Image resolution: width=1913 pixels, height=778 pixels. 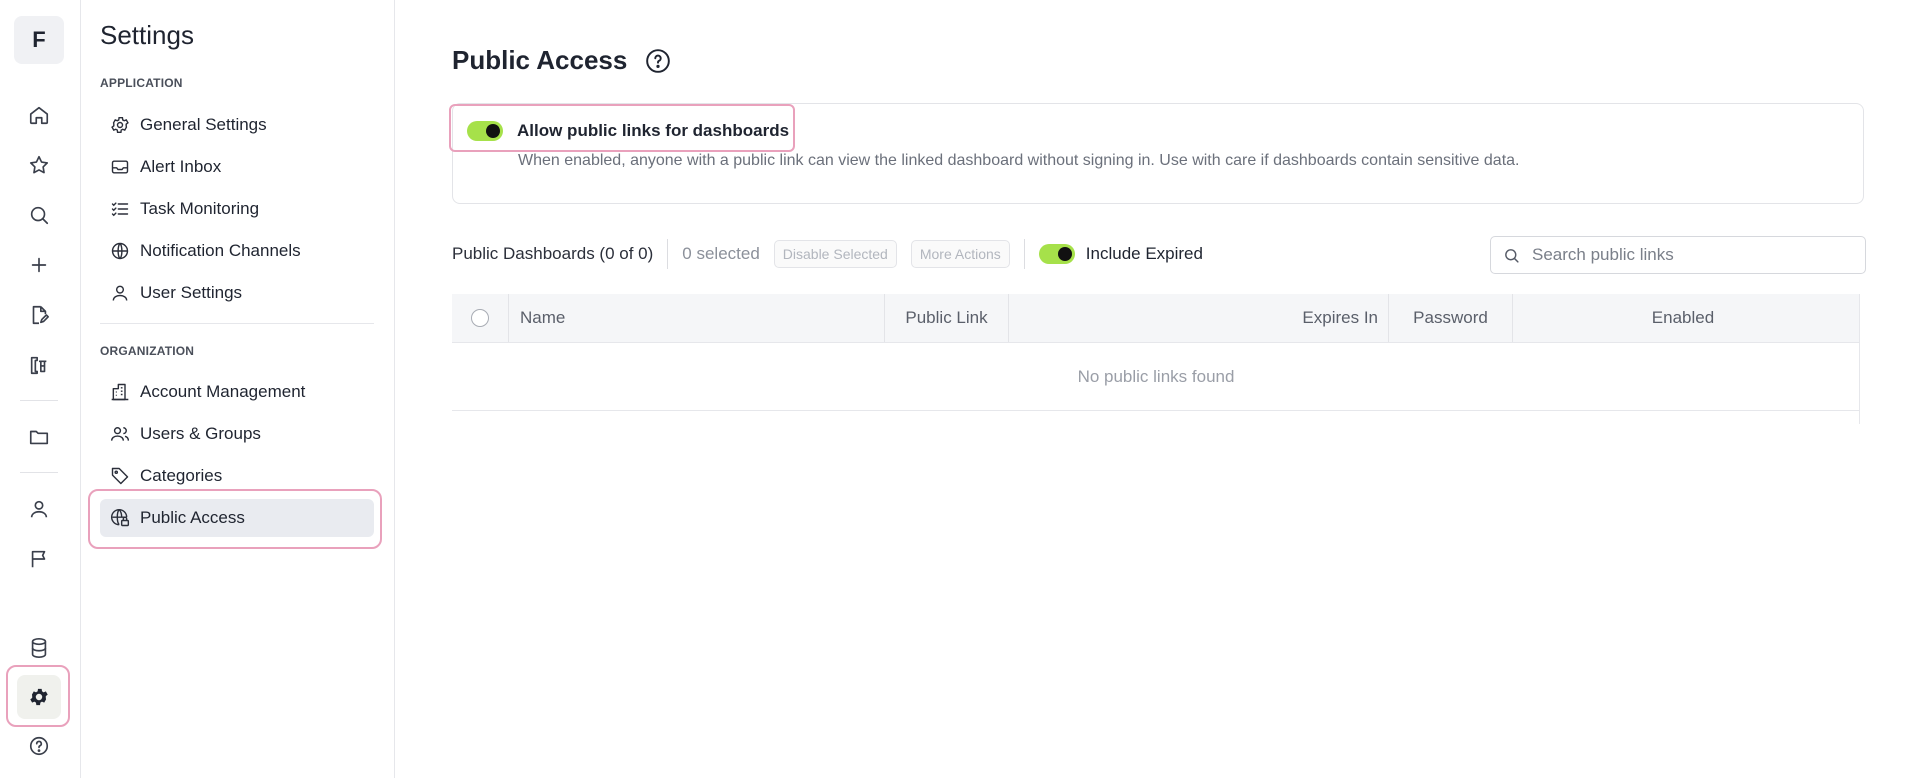 I want to click on search-box, so click(x=1678, y=255).